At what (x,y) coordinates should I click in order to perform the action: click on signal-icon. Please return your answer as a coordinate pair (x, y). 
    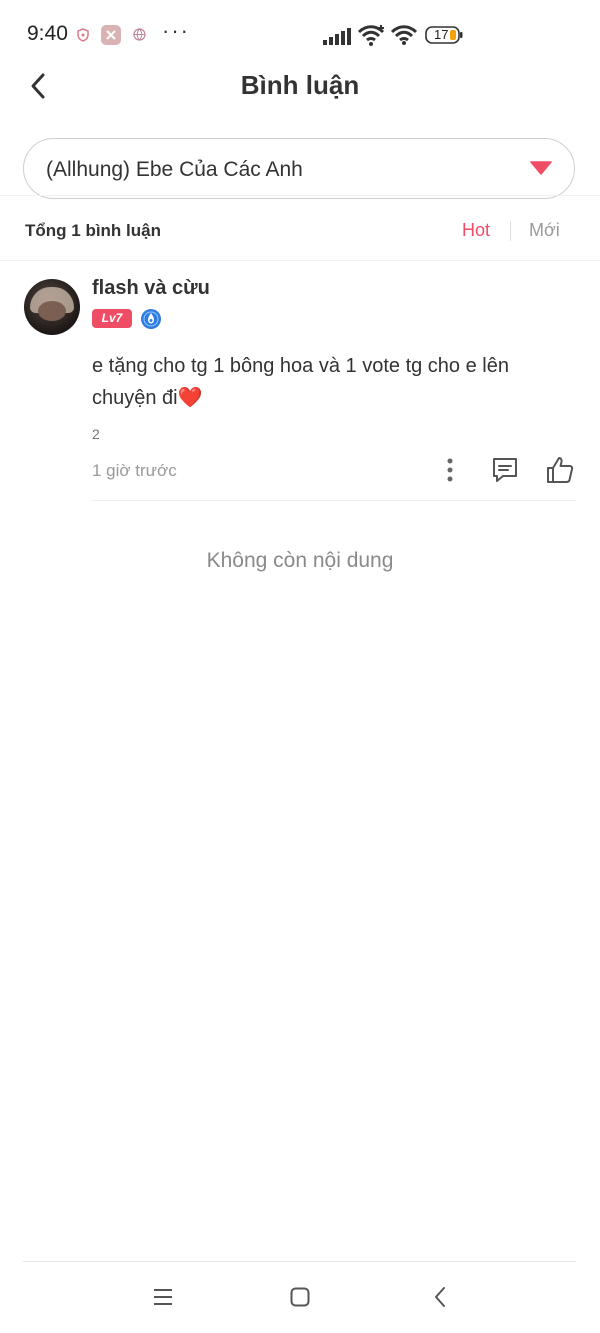
    Looking at the image, I should click on (337, 38).